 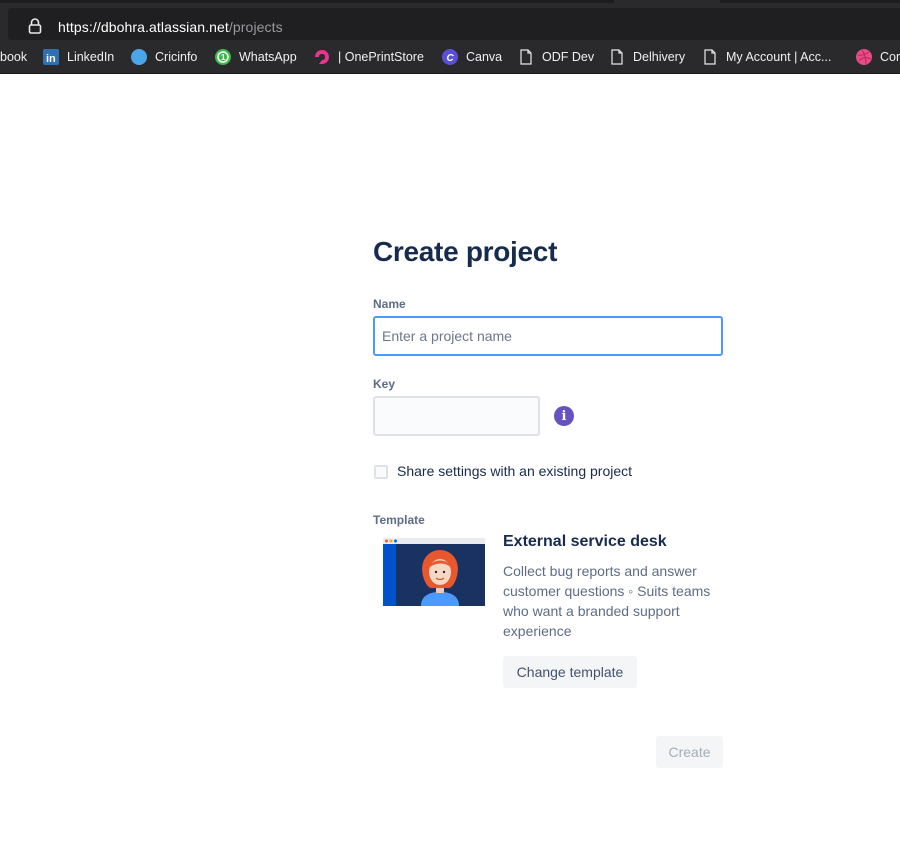 What do you see at coordinates (381, 472) in the screenshot?
I see `share-settings-checkbox` at bounding box center [381, 472].